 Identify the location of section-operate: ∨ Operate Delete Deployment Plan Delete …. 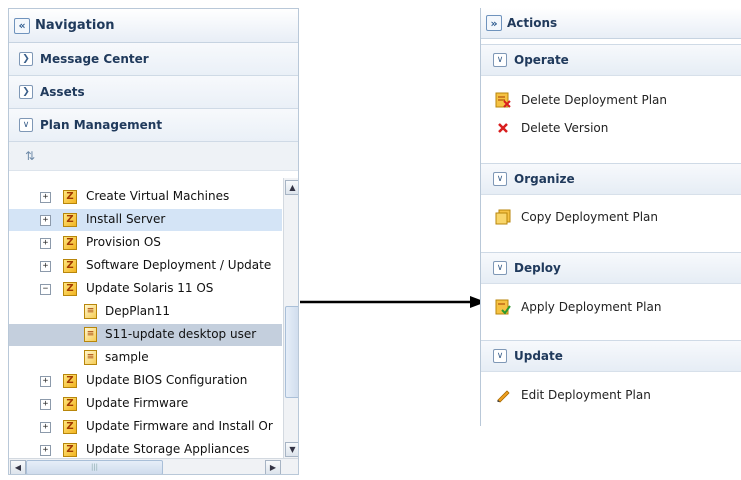
(611, 104).